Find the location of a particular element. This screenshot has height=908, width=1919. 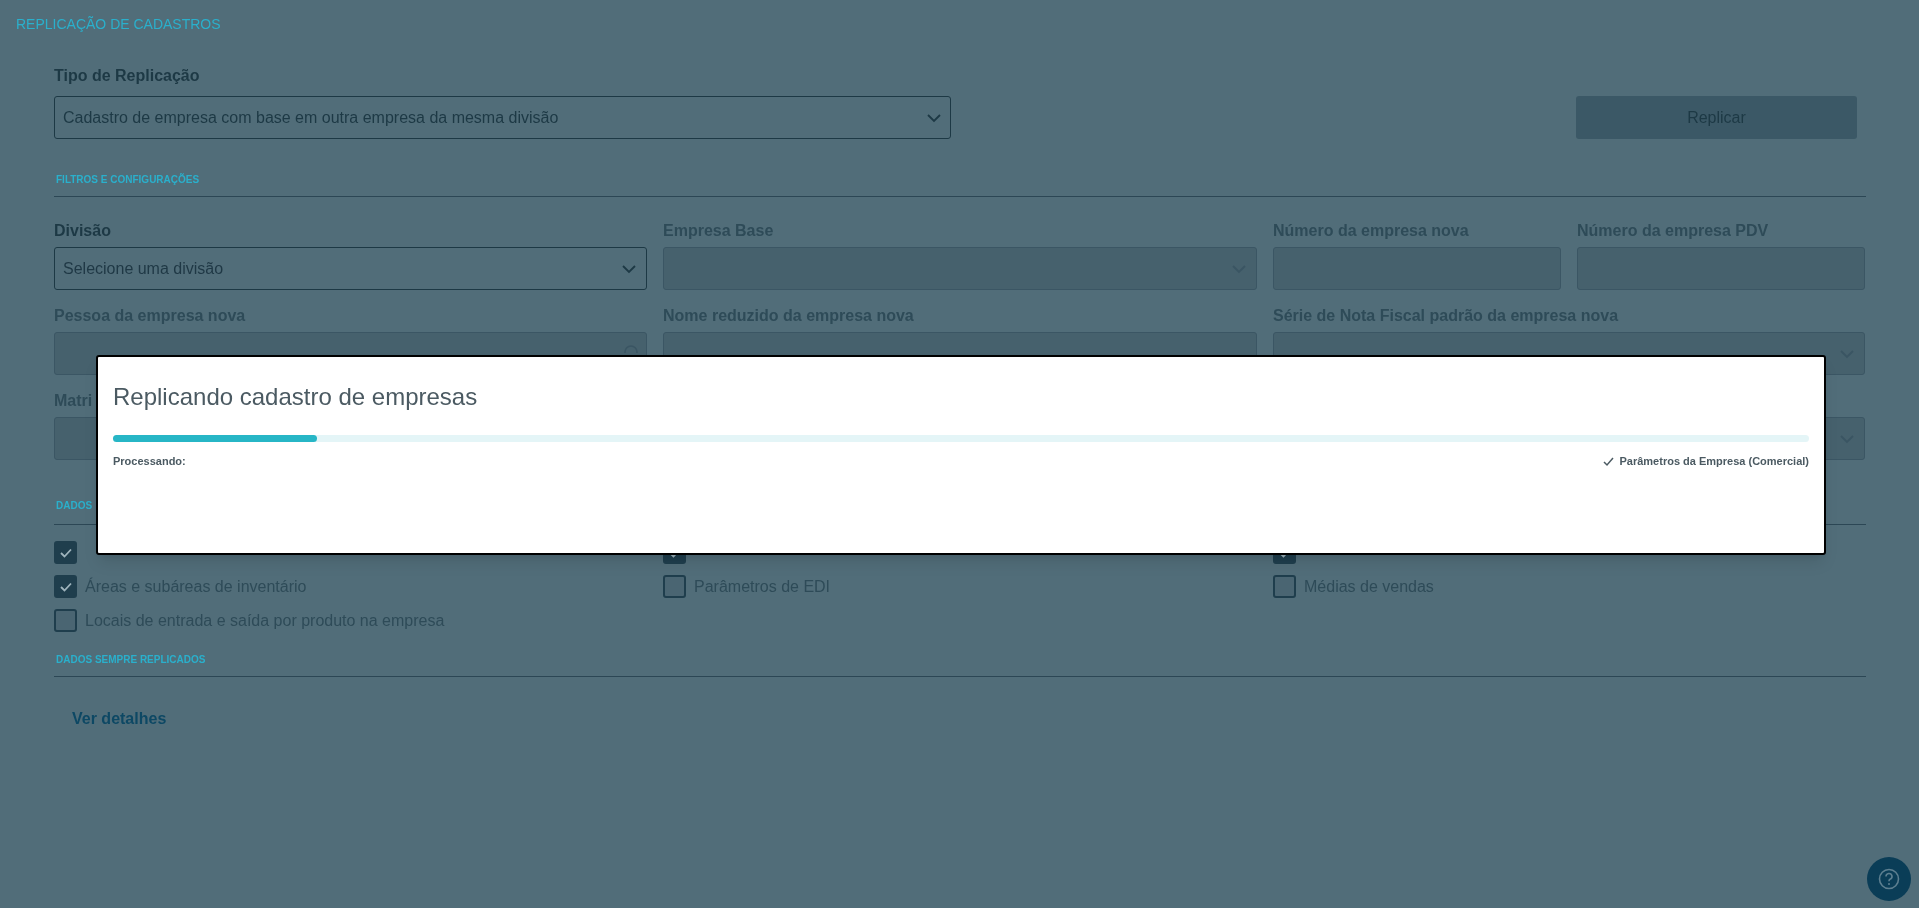

help-icon is located at coordinates (1889, 879).